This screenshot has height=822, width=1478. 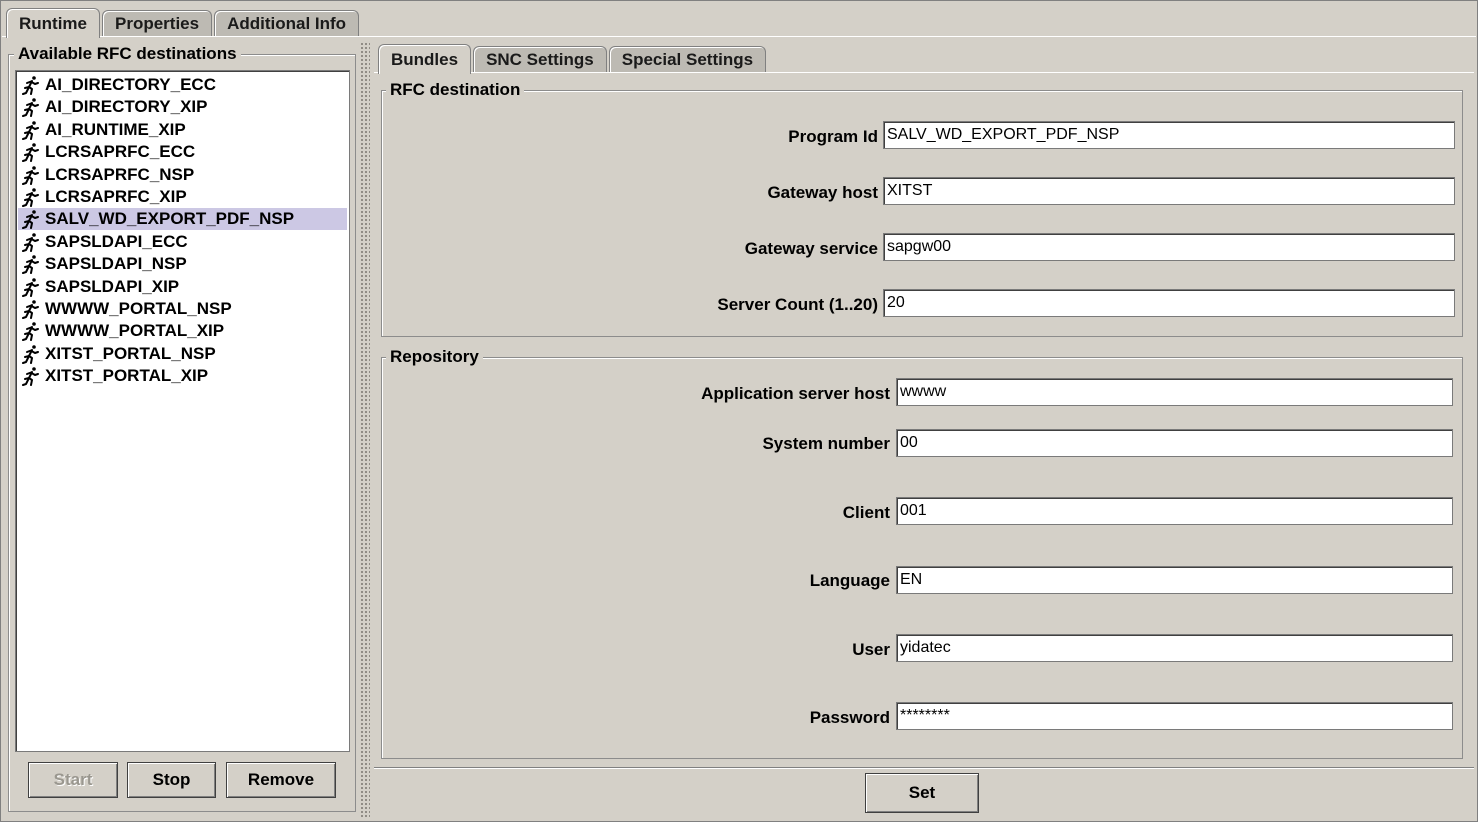 What do you see at coordinates (866, 512) in the screenshot?
I see `client-label: Client` at bounding box center [866, 512].